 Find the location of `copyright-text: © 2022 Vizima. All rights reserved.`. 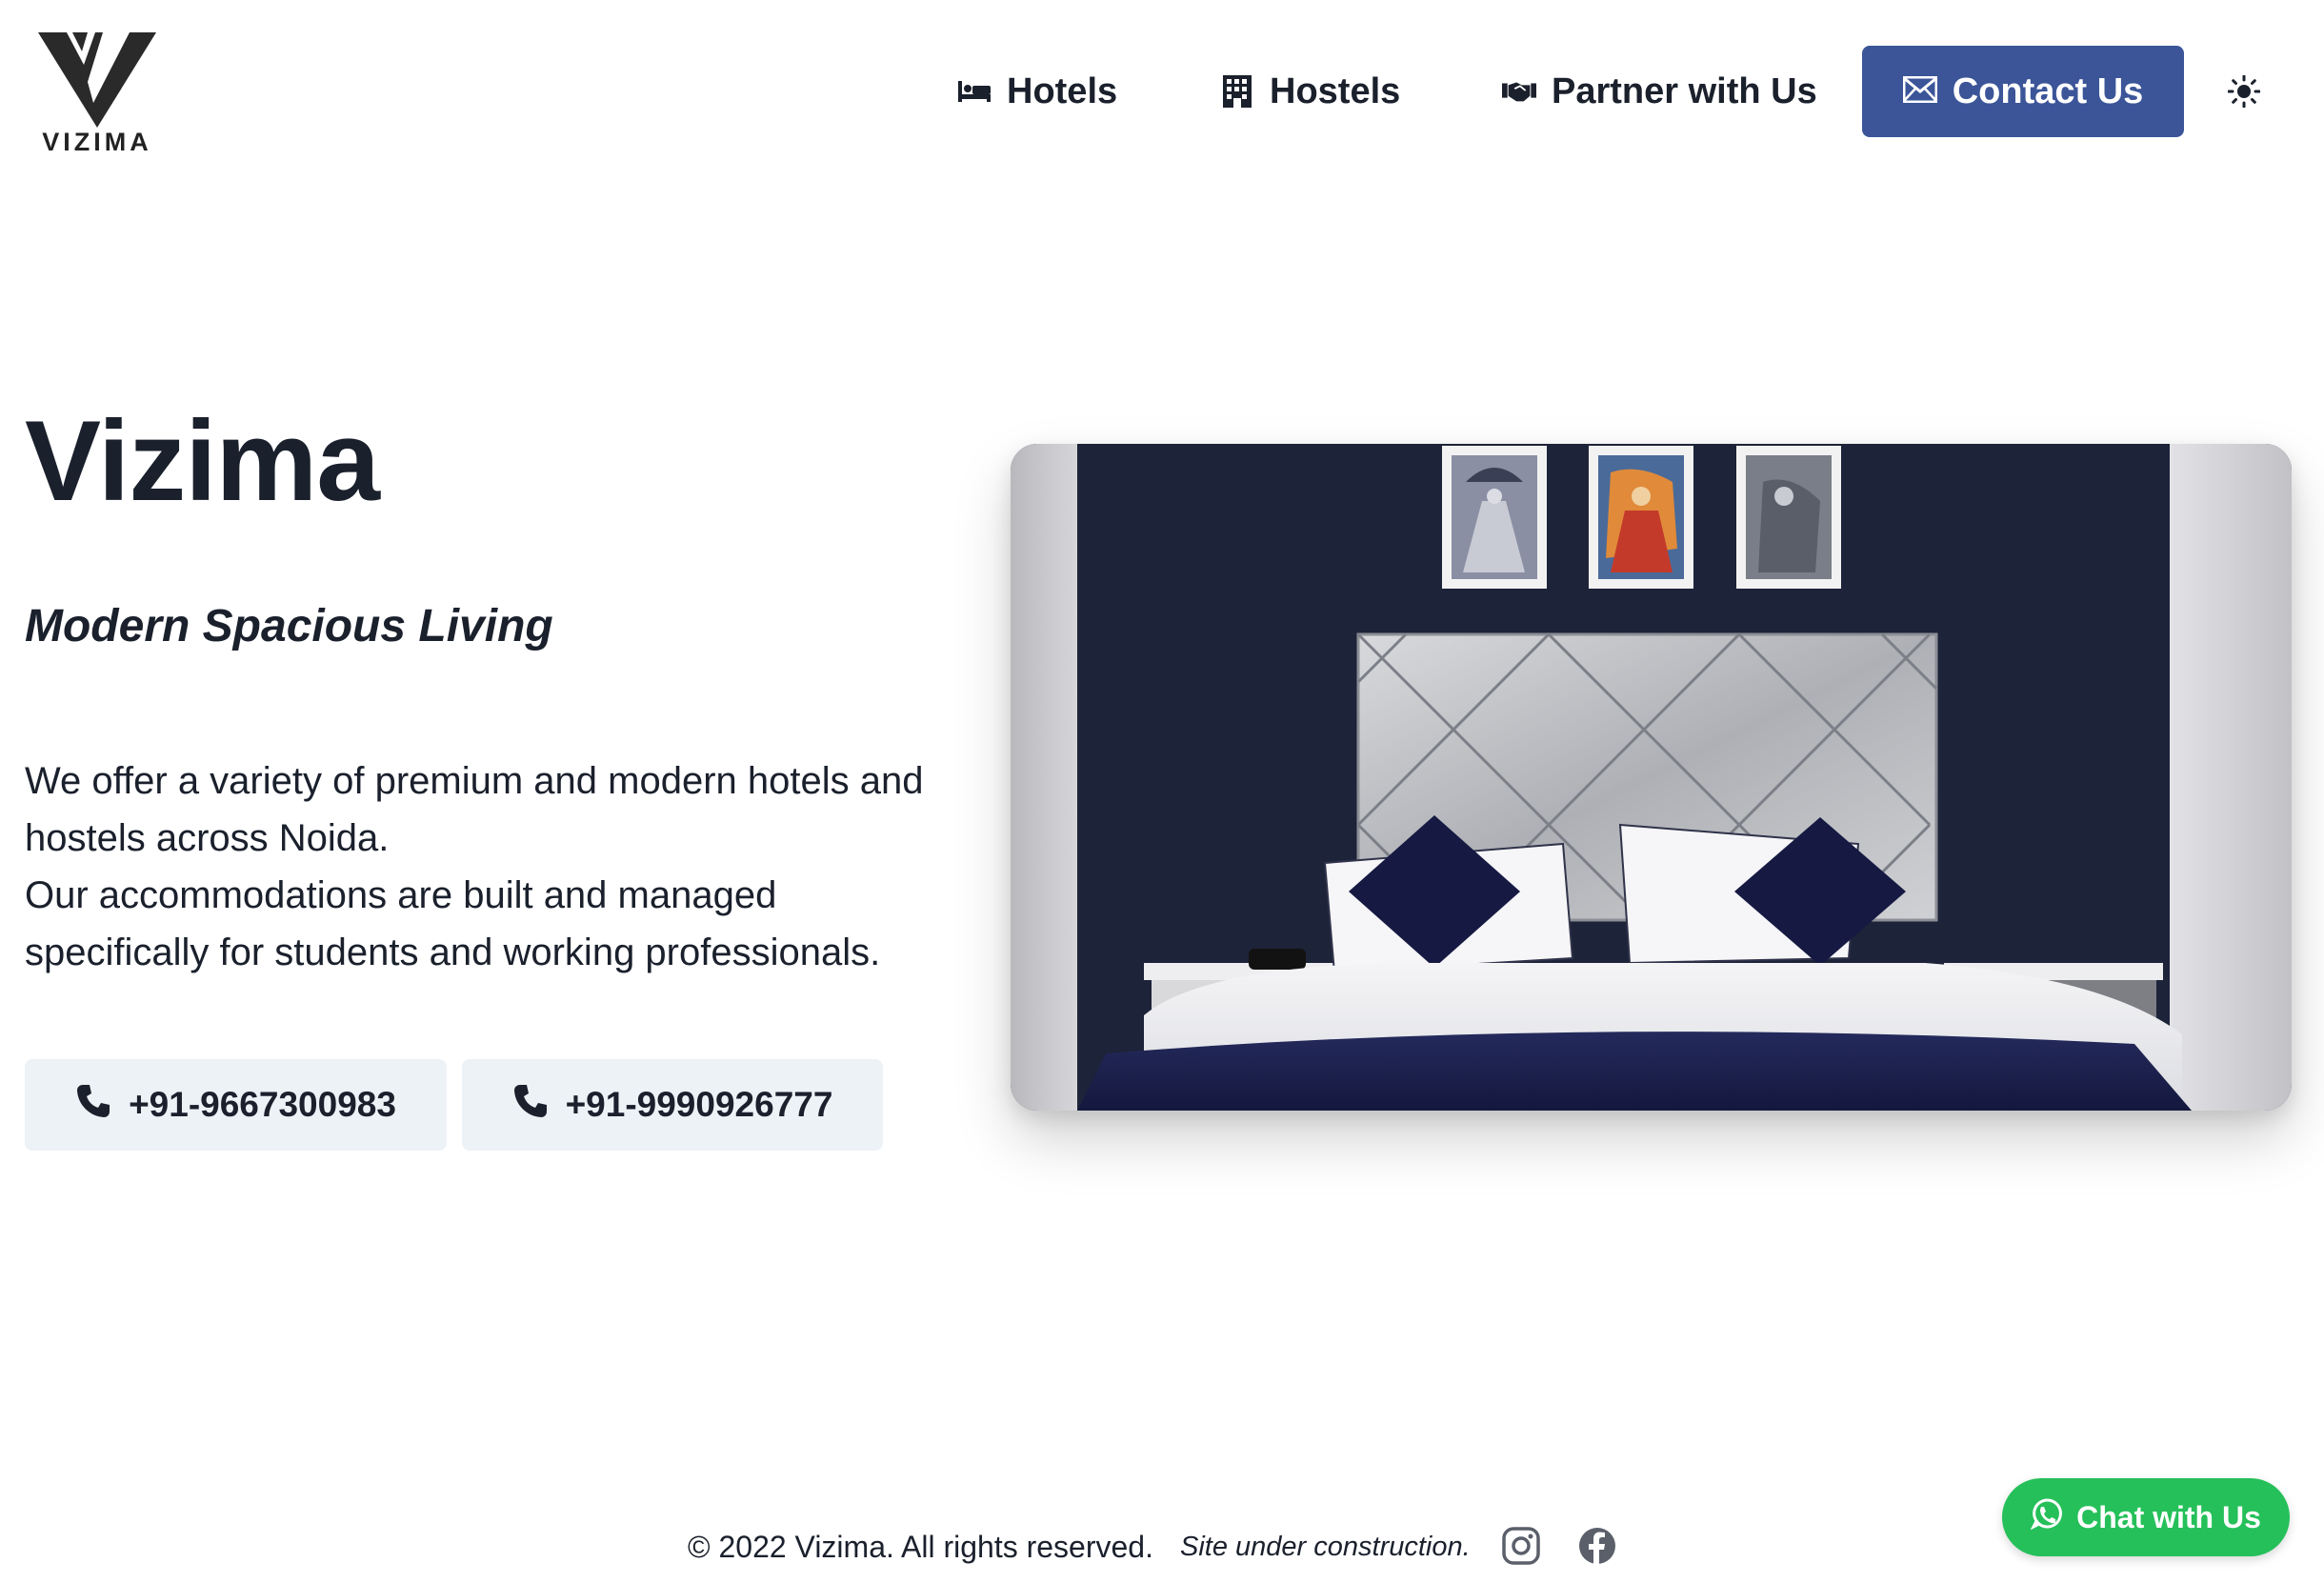

copyright-text: © 2022 Vizima. All rights reserved. is located at coordinates (920, 1547).